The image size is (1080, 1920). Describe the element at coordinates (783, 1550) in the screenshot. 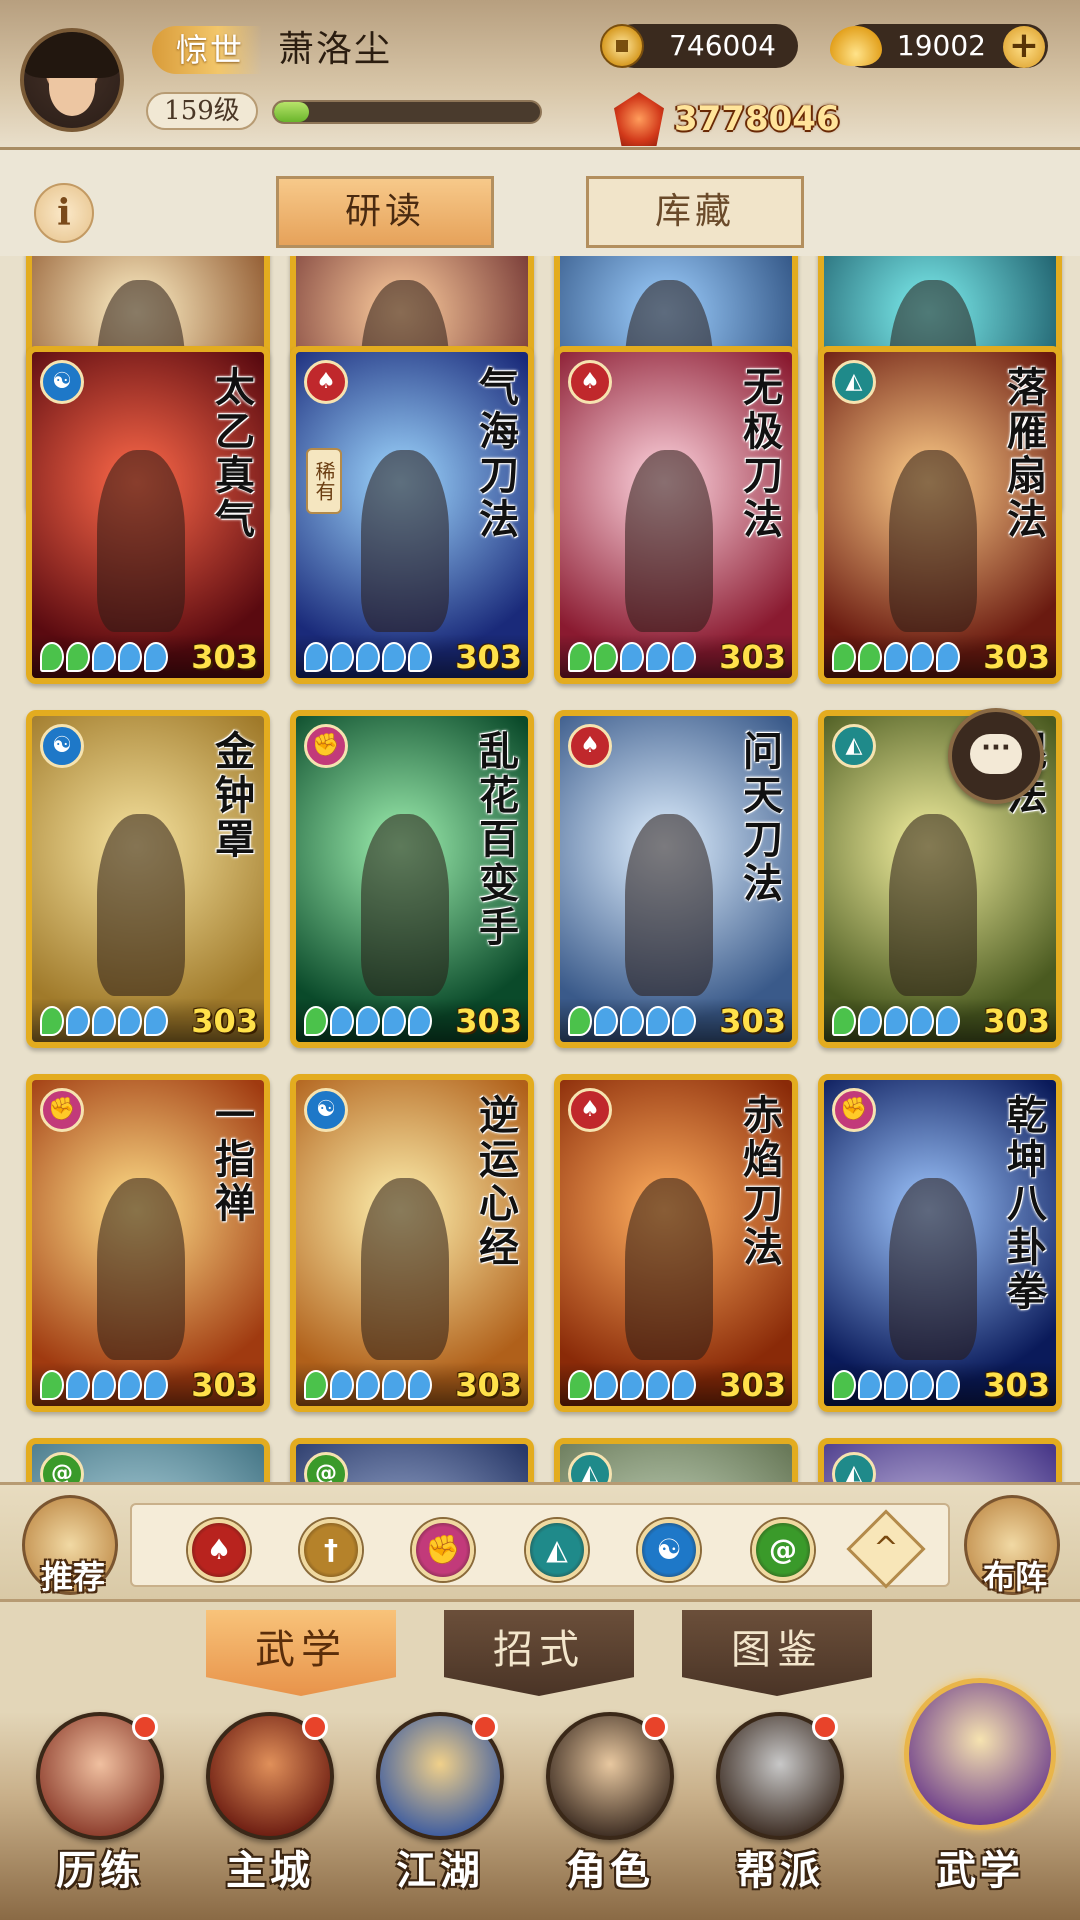

I see `swirl-icon: @` at that location.